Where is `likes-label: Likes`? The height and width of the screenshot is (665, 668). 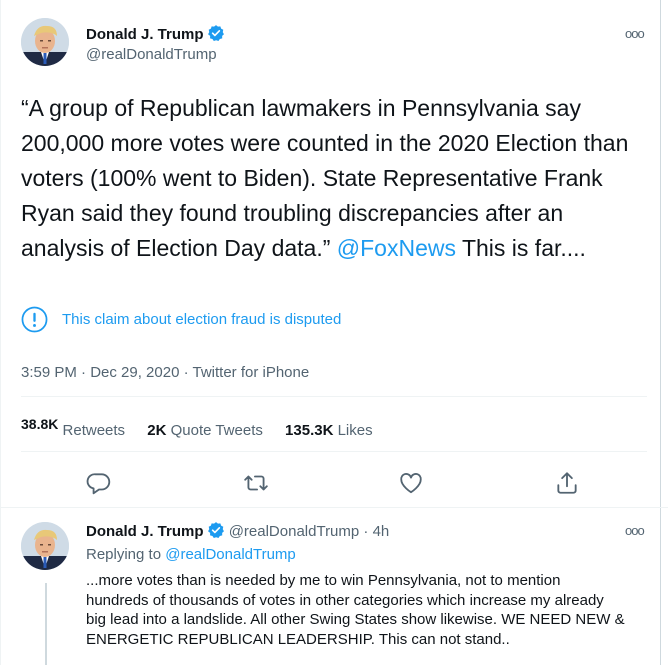
likes-label: Likes is located at coordinates (355, 430).